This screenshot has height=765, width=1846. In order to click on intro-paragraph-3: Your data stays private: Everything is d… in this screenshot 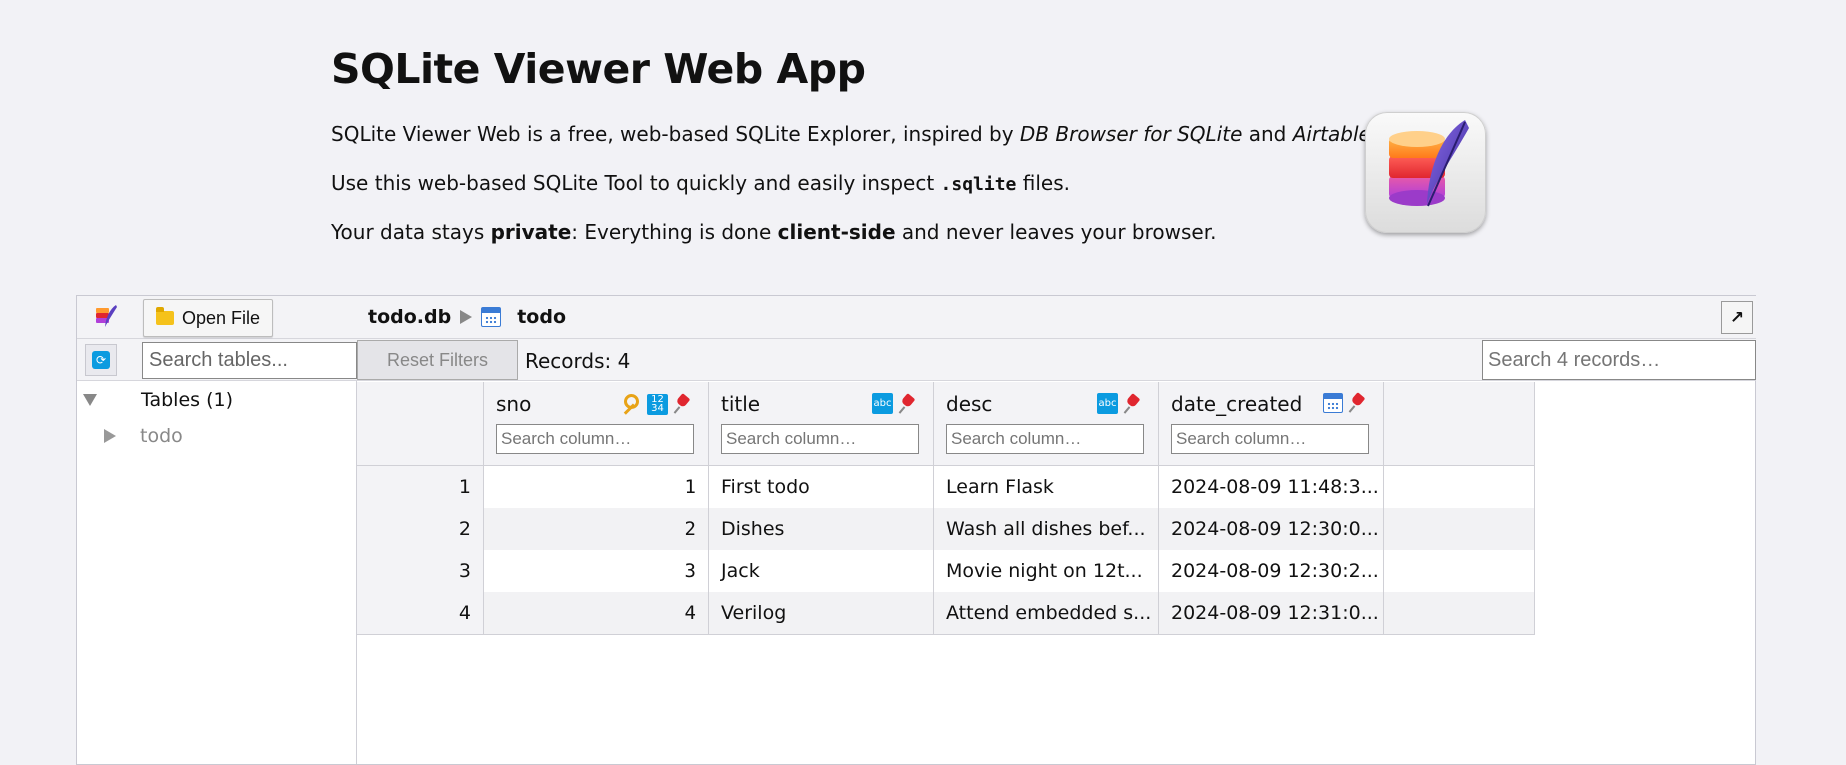, I will do `click(774, 232)`.